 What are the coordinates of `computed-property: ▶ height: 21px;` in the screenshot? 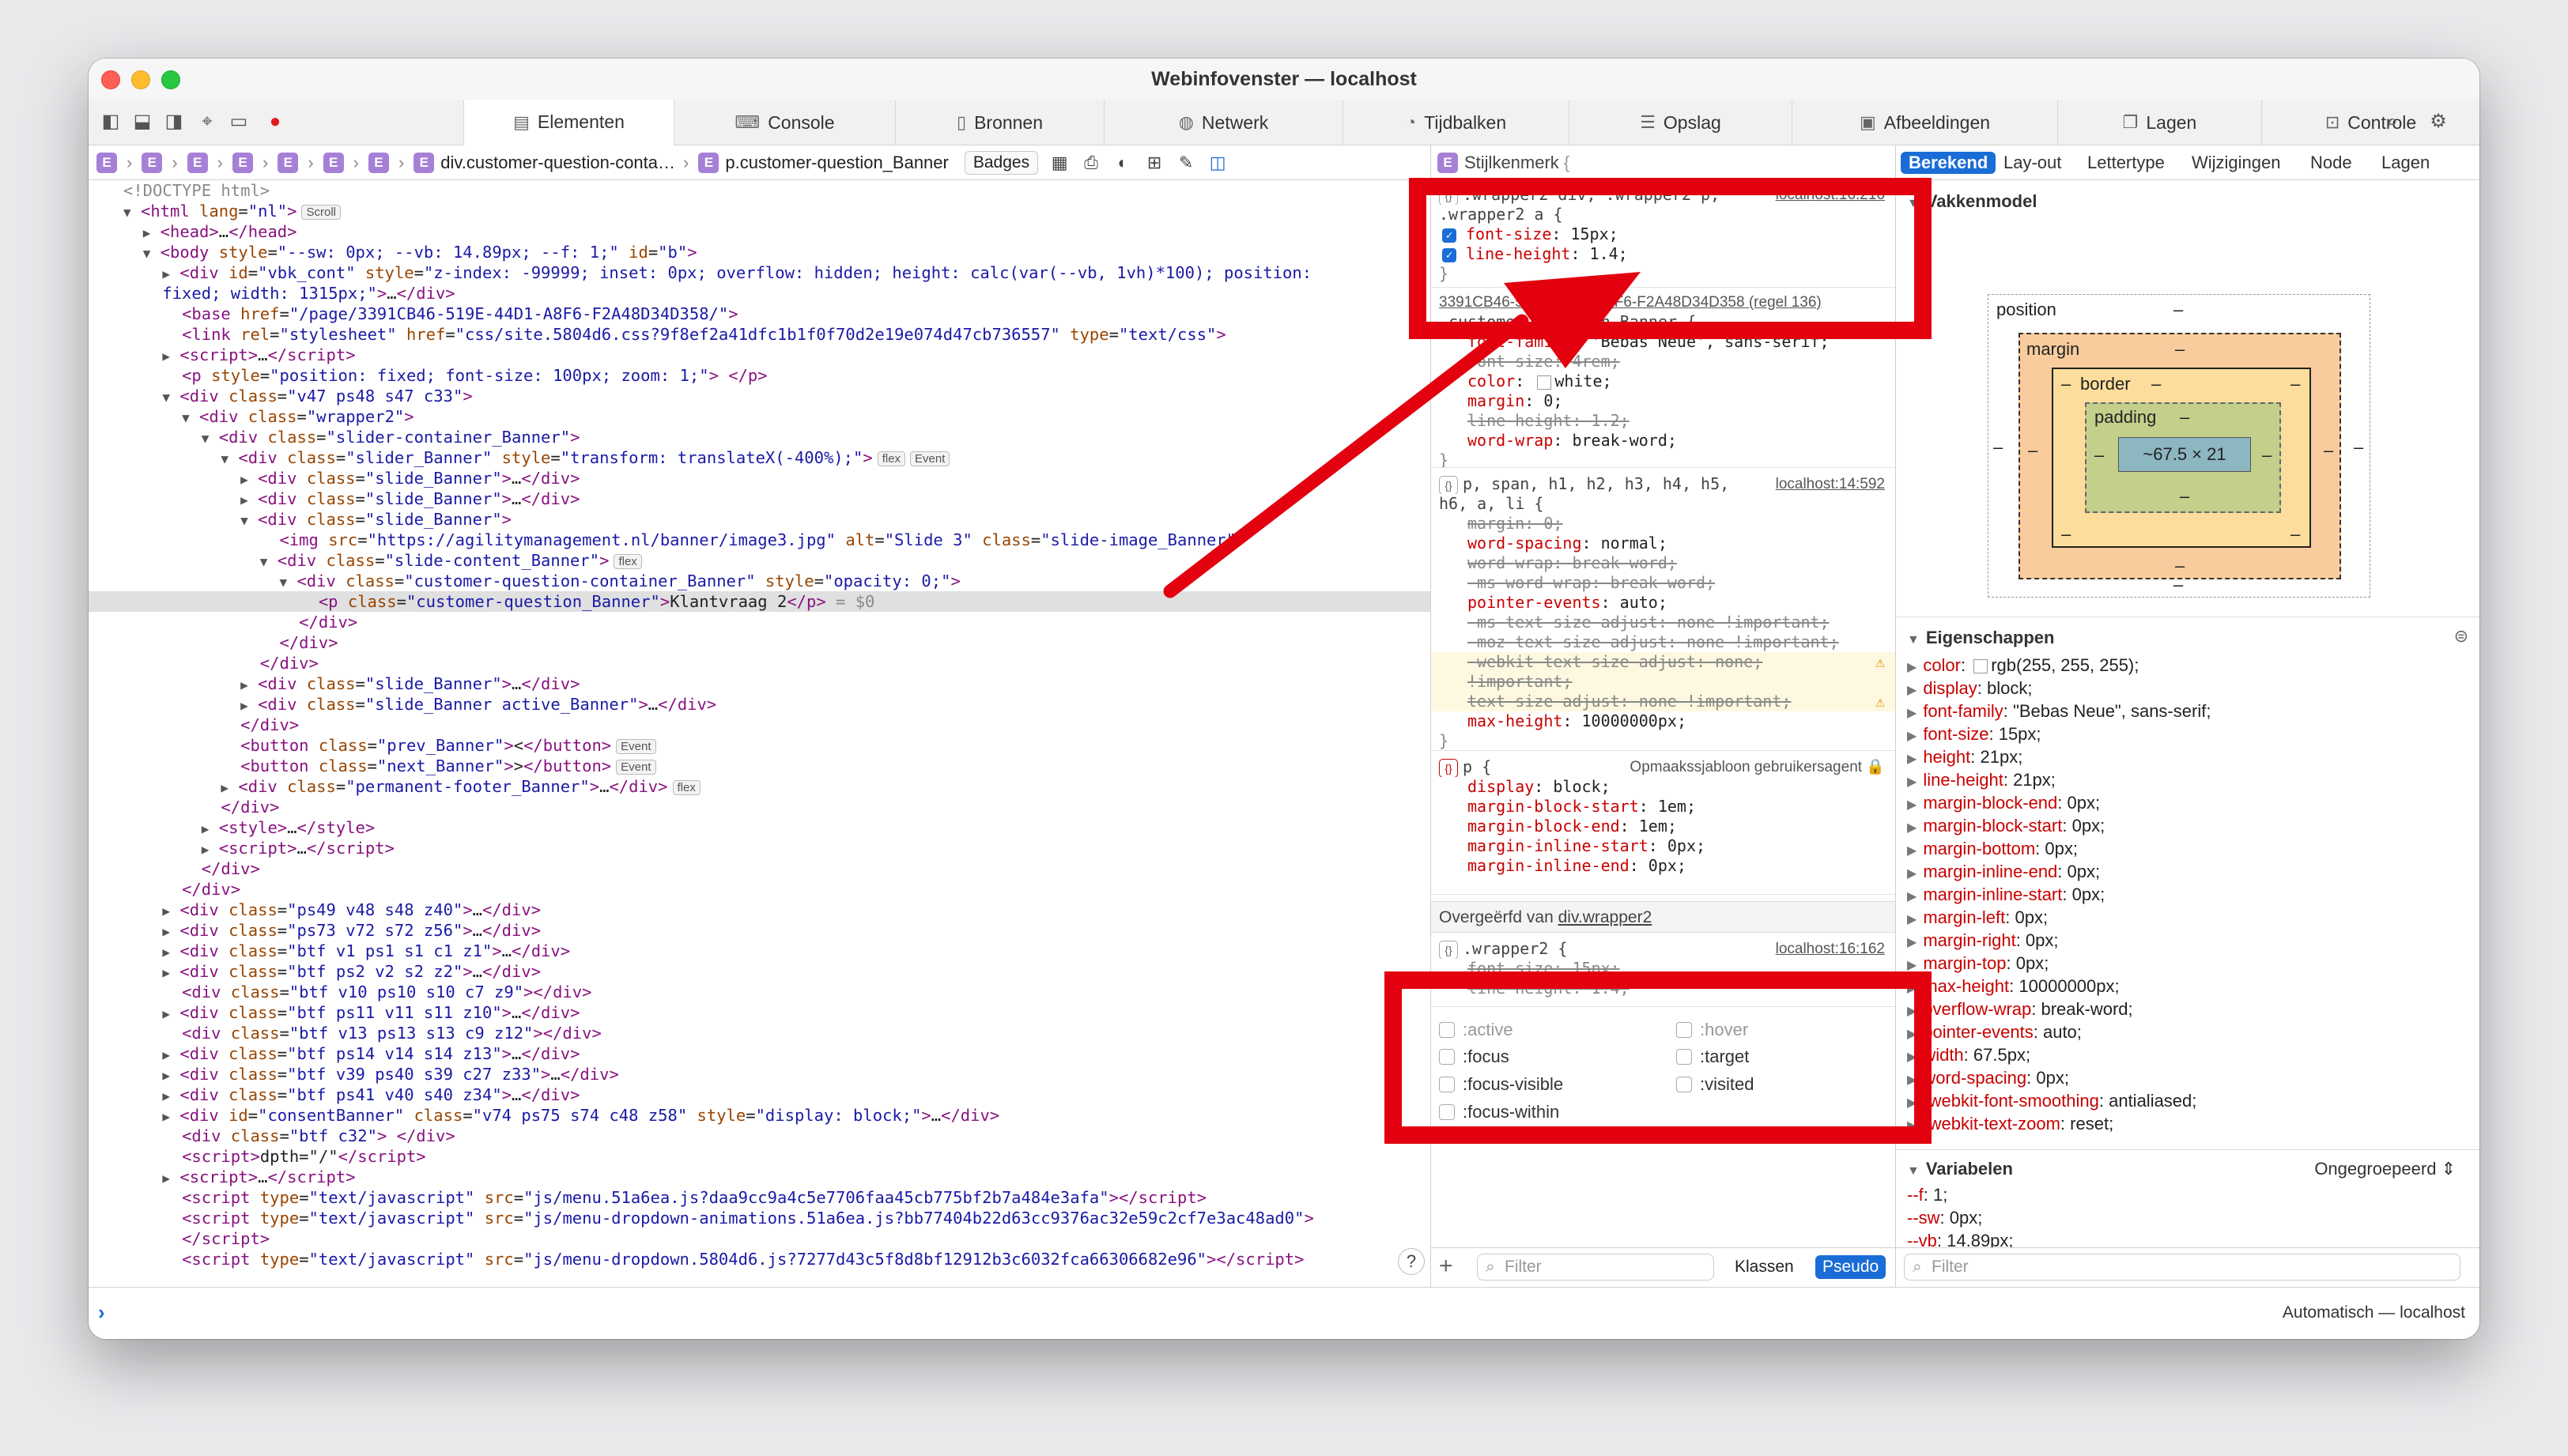 It's located at (1964, 758).